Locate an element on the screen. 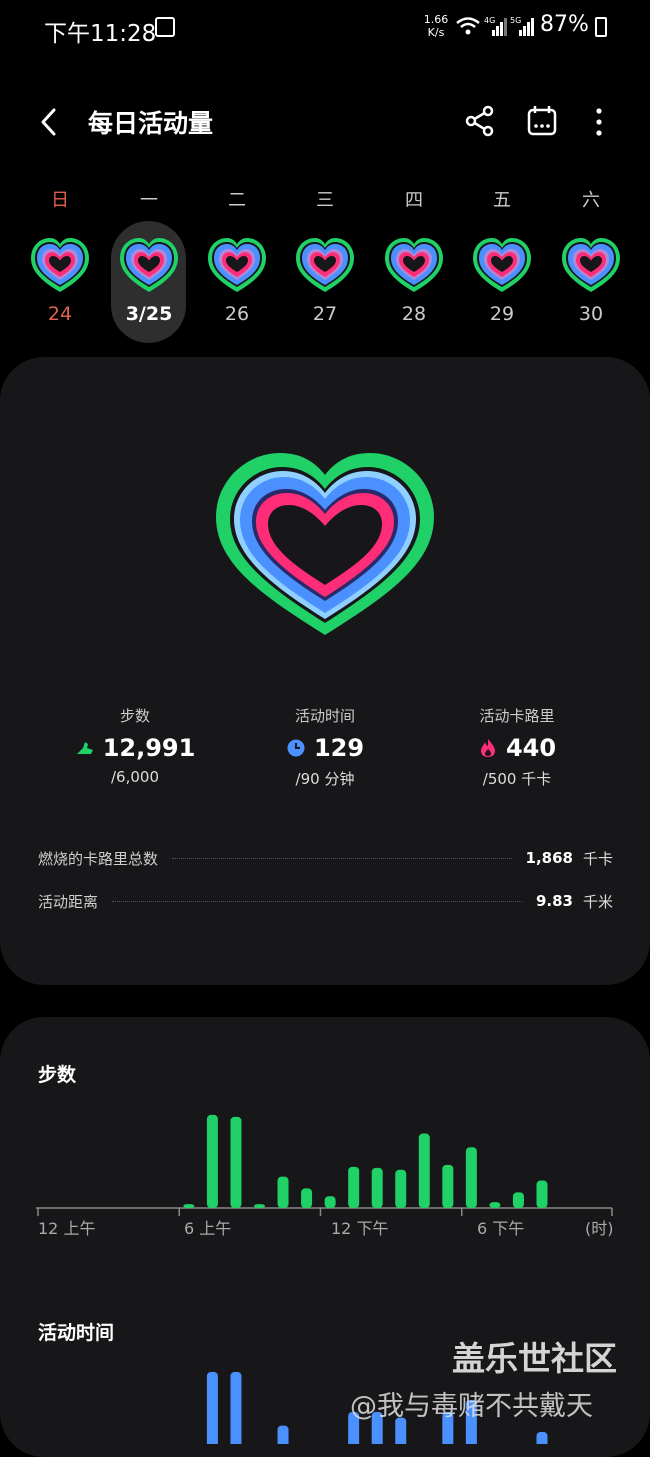 The width and height of the screenshot is (650, 1457). steps-label: 步数 is located at coordinates (134, 716).